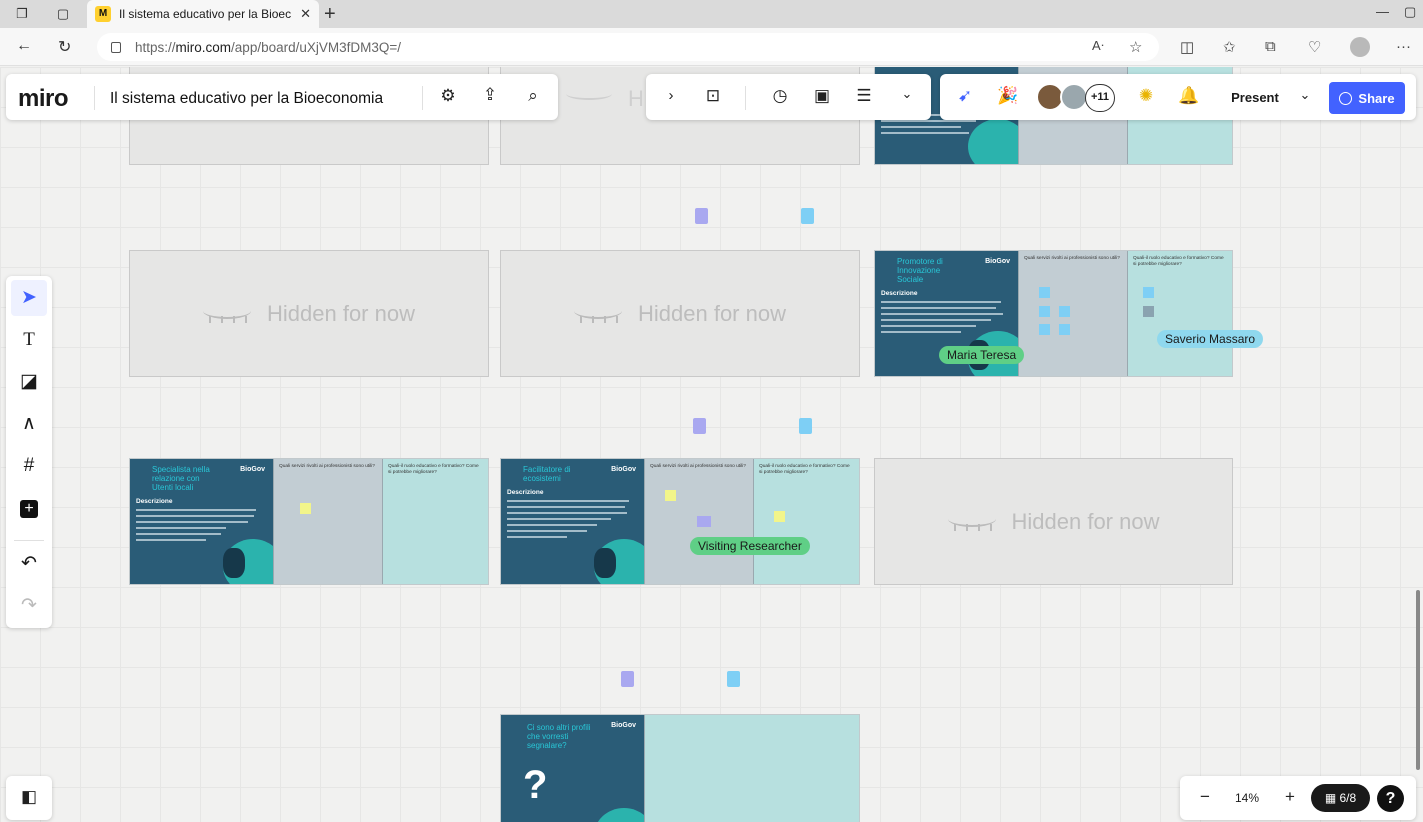 The image size is (1423, 822). I want to click on frames-navigator-button: ▦ 6/8, so click(1340, 798).